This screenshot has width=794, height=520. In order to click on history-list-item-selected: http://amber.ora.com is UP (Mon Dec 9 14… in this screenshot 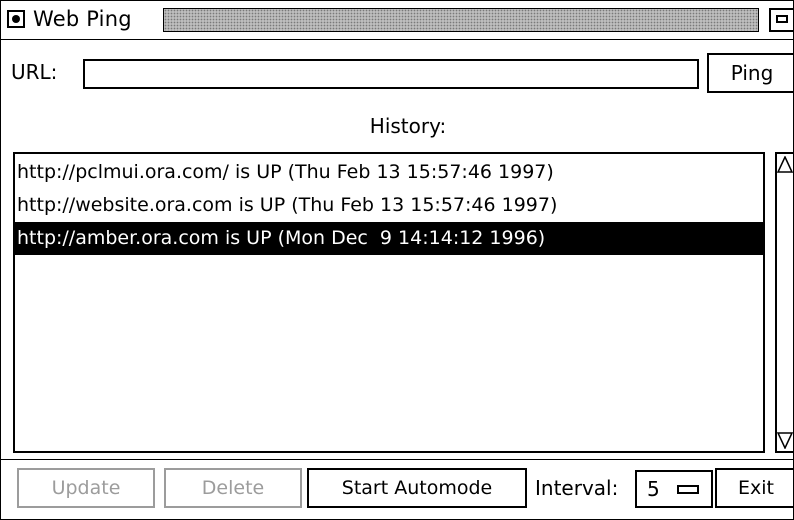, I will do `click(389, 238)`.